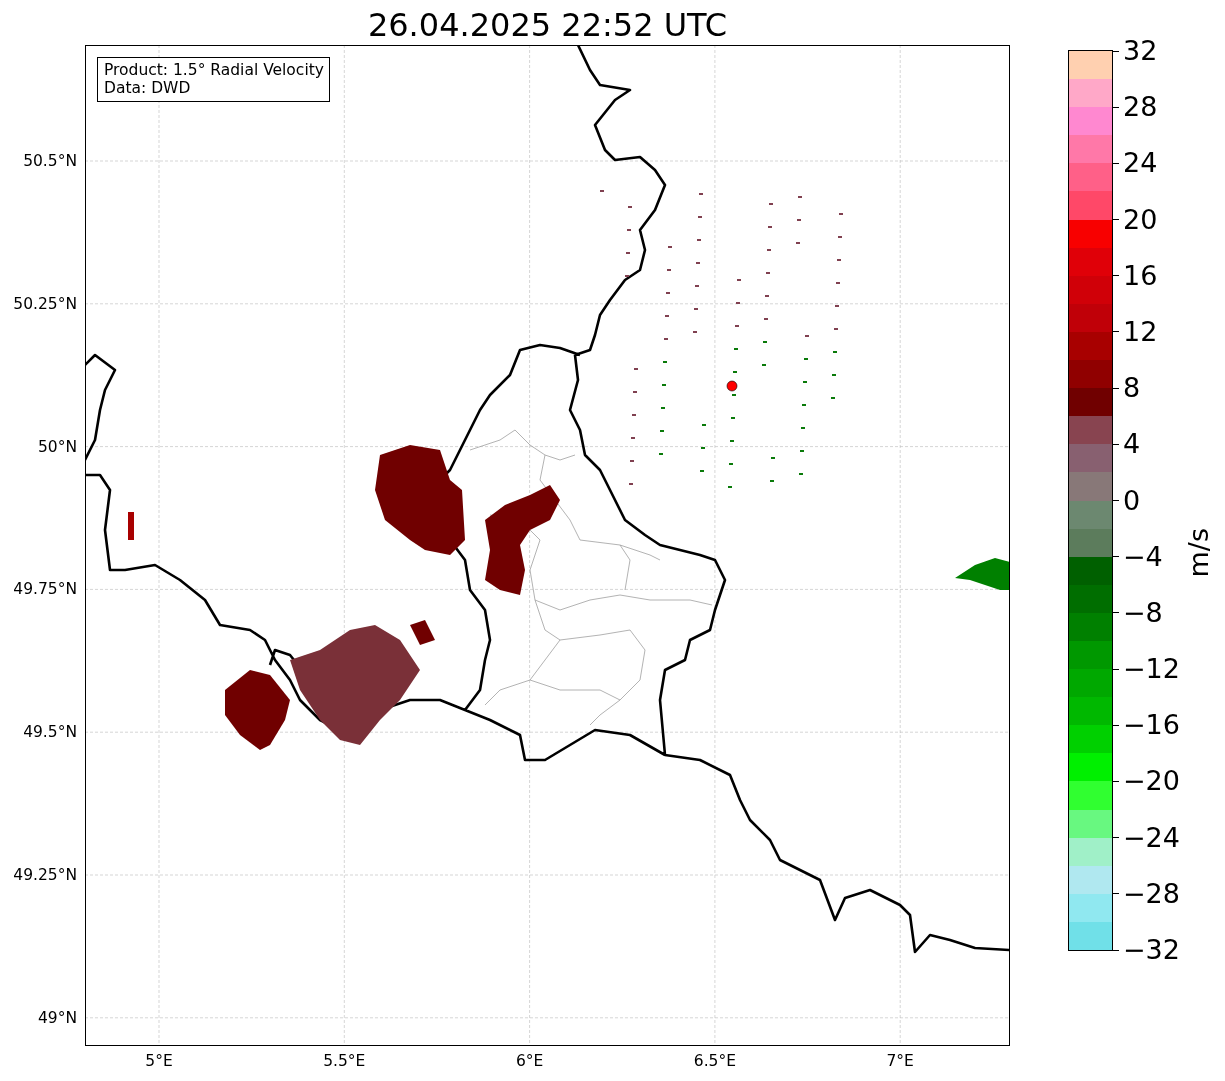 The width and height of the screenshot is (1225, 1081). I want to click on colorbar-tick-label: 20, so click(1140, 219).